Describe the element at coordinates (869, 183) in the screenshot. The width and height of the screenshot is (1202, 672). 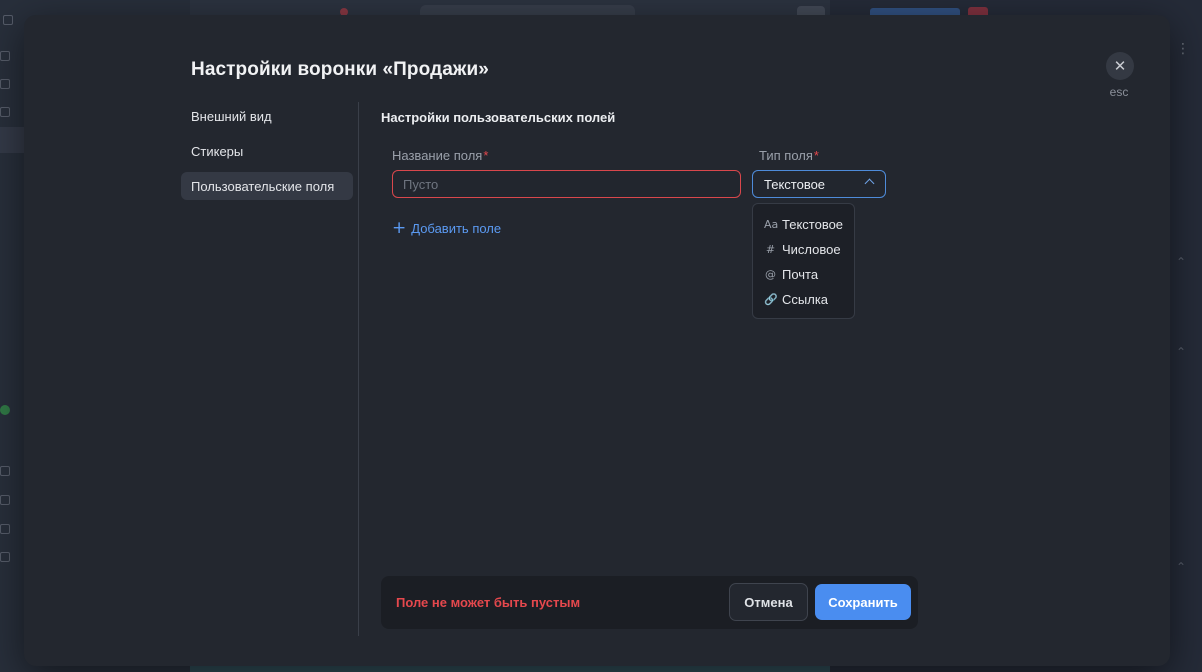
I see `chevron-up-icon` at that location.